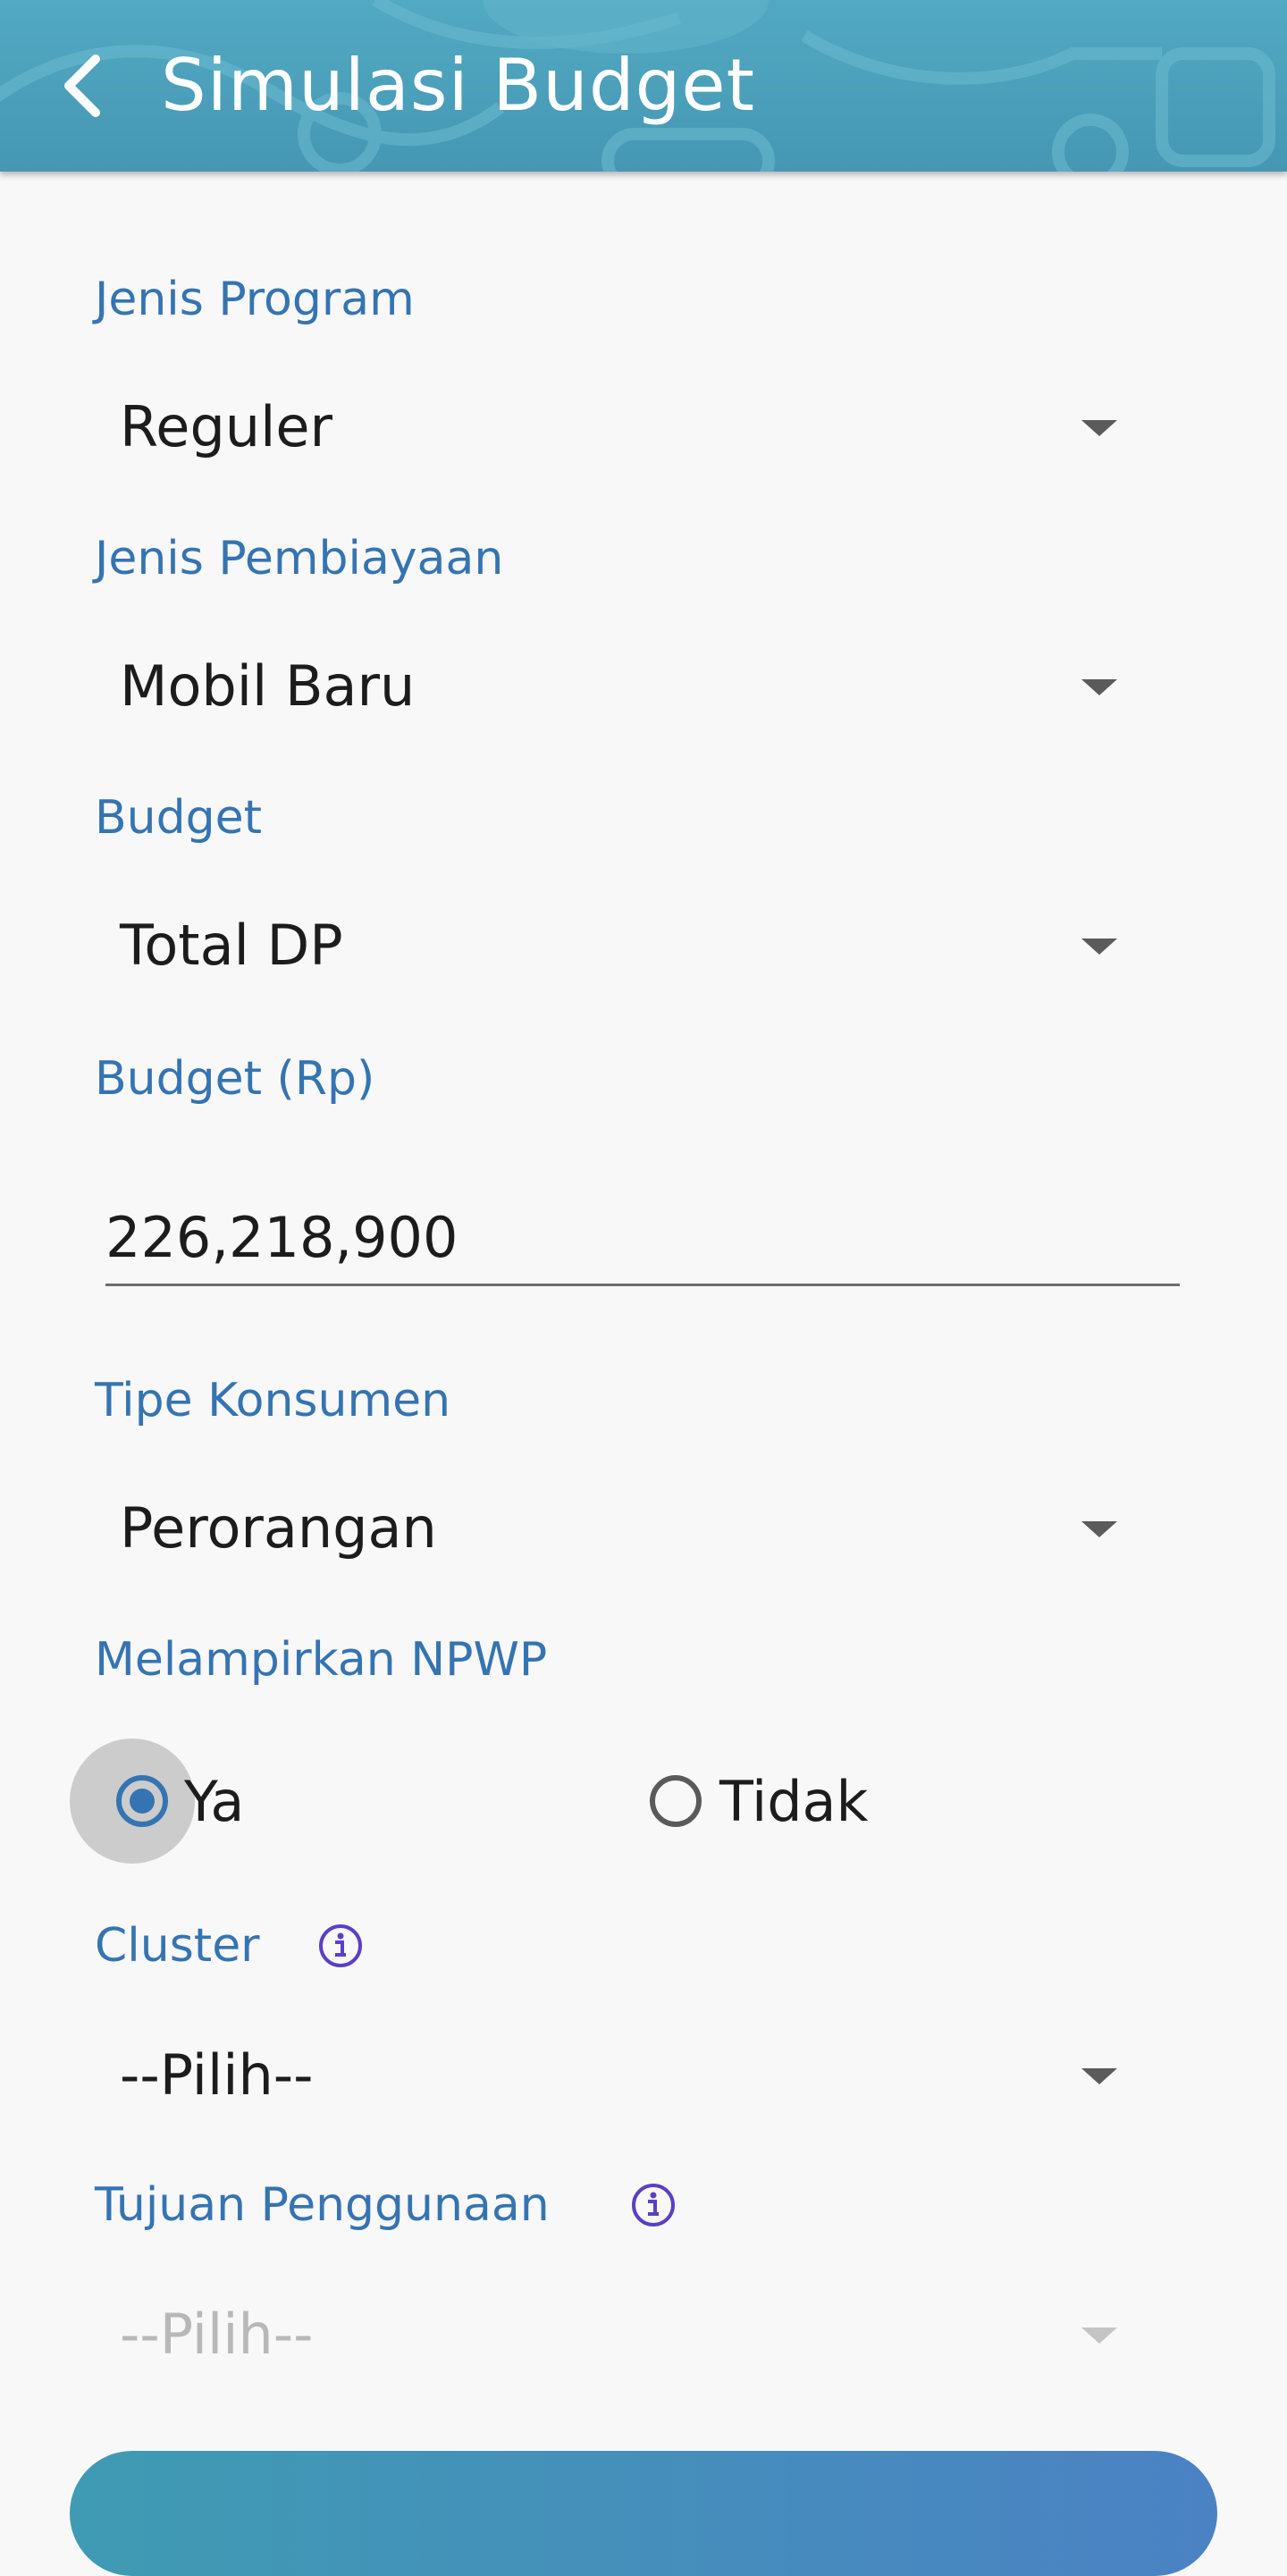  Describe the element at coordinates (226, 427) in the screenshot. I see `jenis-program-value: Reguler` at that location.